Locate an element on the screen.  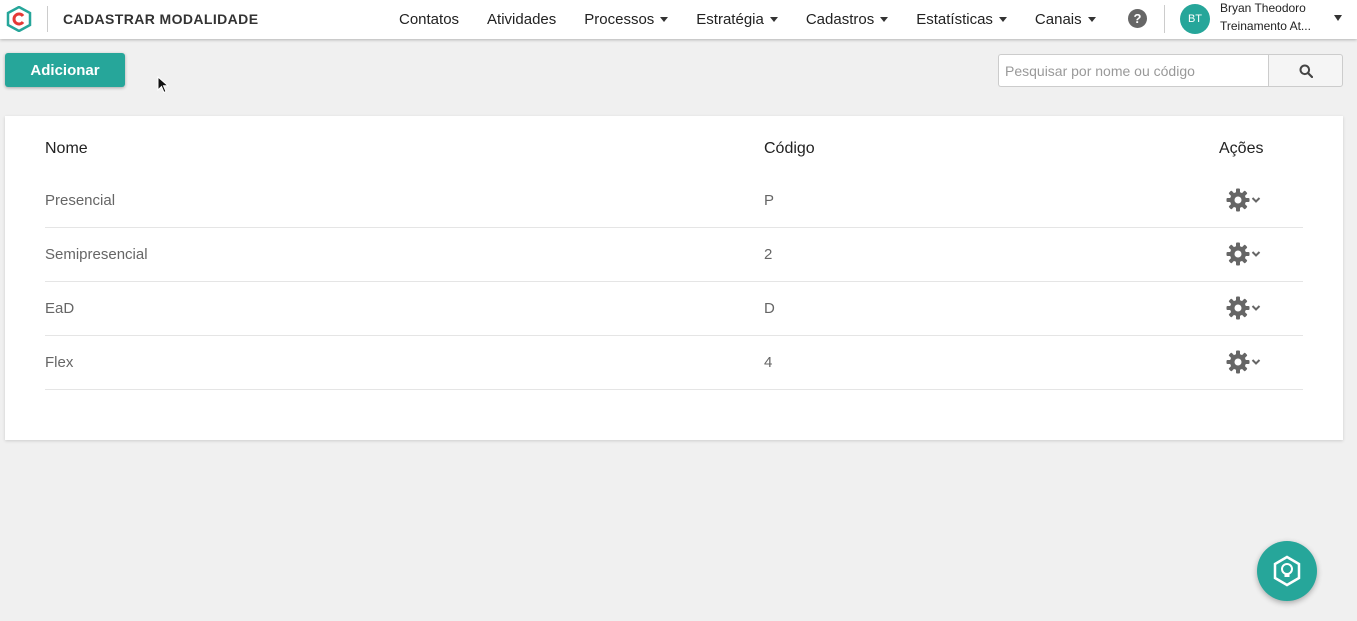
search-button is located at coordinates (1305, 70).